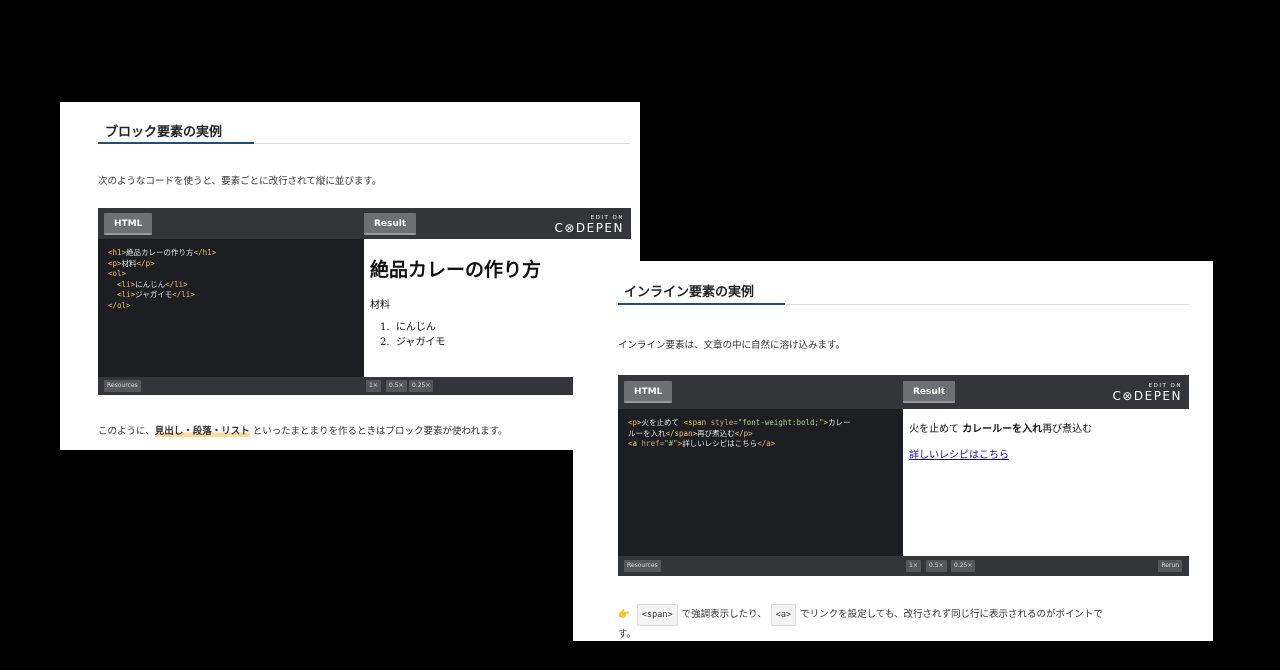  I want to click on code-line: <h1>絶品カレーの作り方</h1>, so click(162, 252).